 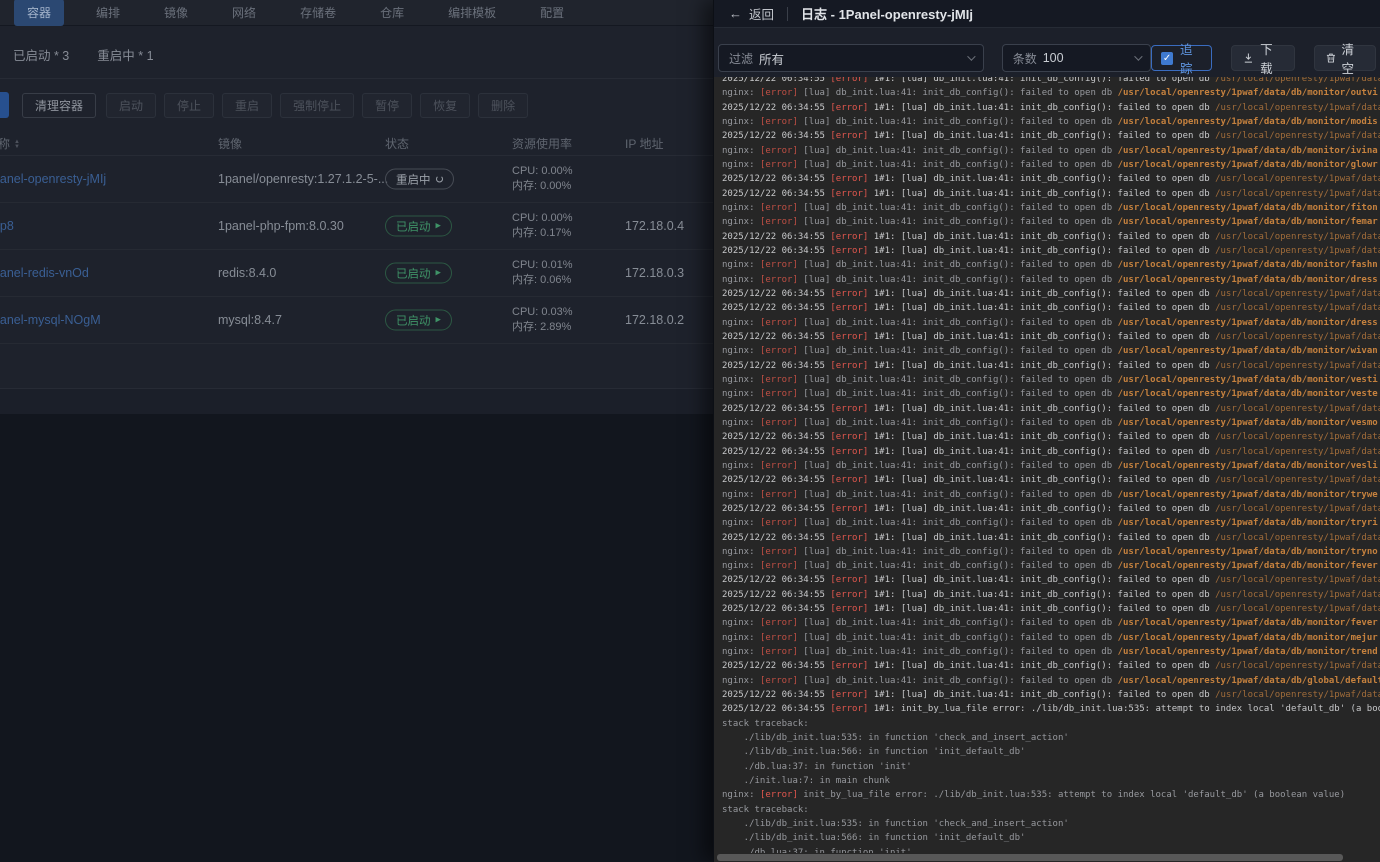 I want to click on log-action-buttons: ✓ 追踪 下载 清空, so click(x=1263, y=59).